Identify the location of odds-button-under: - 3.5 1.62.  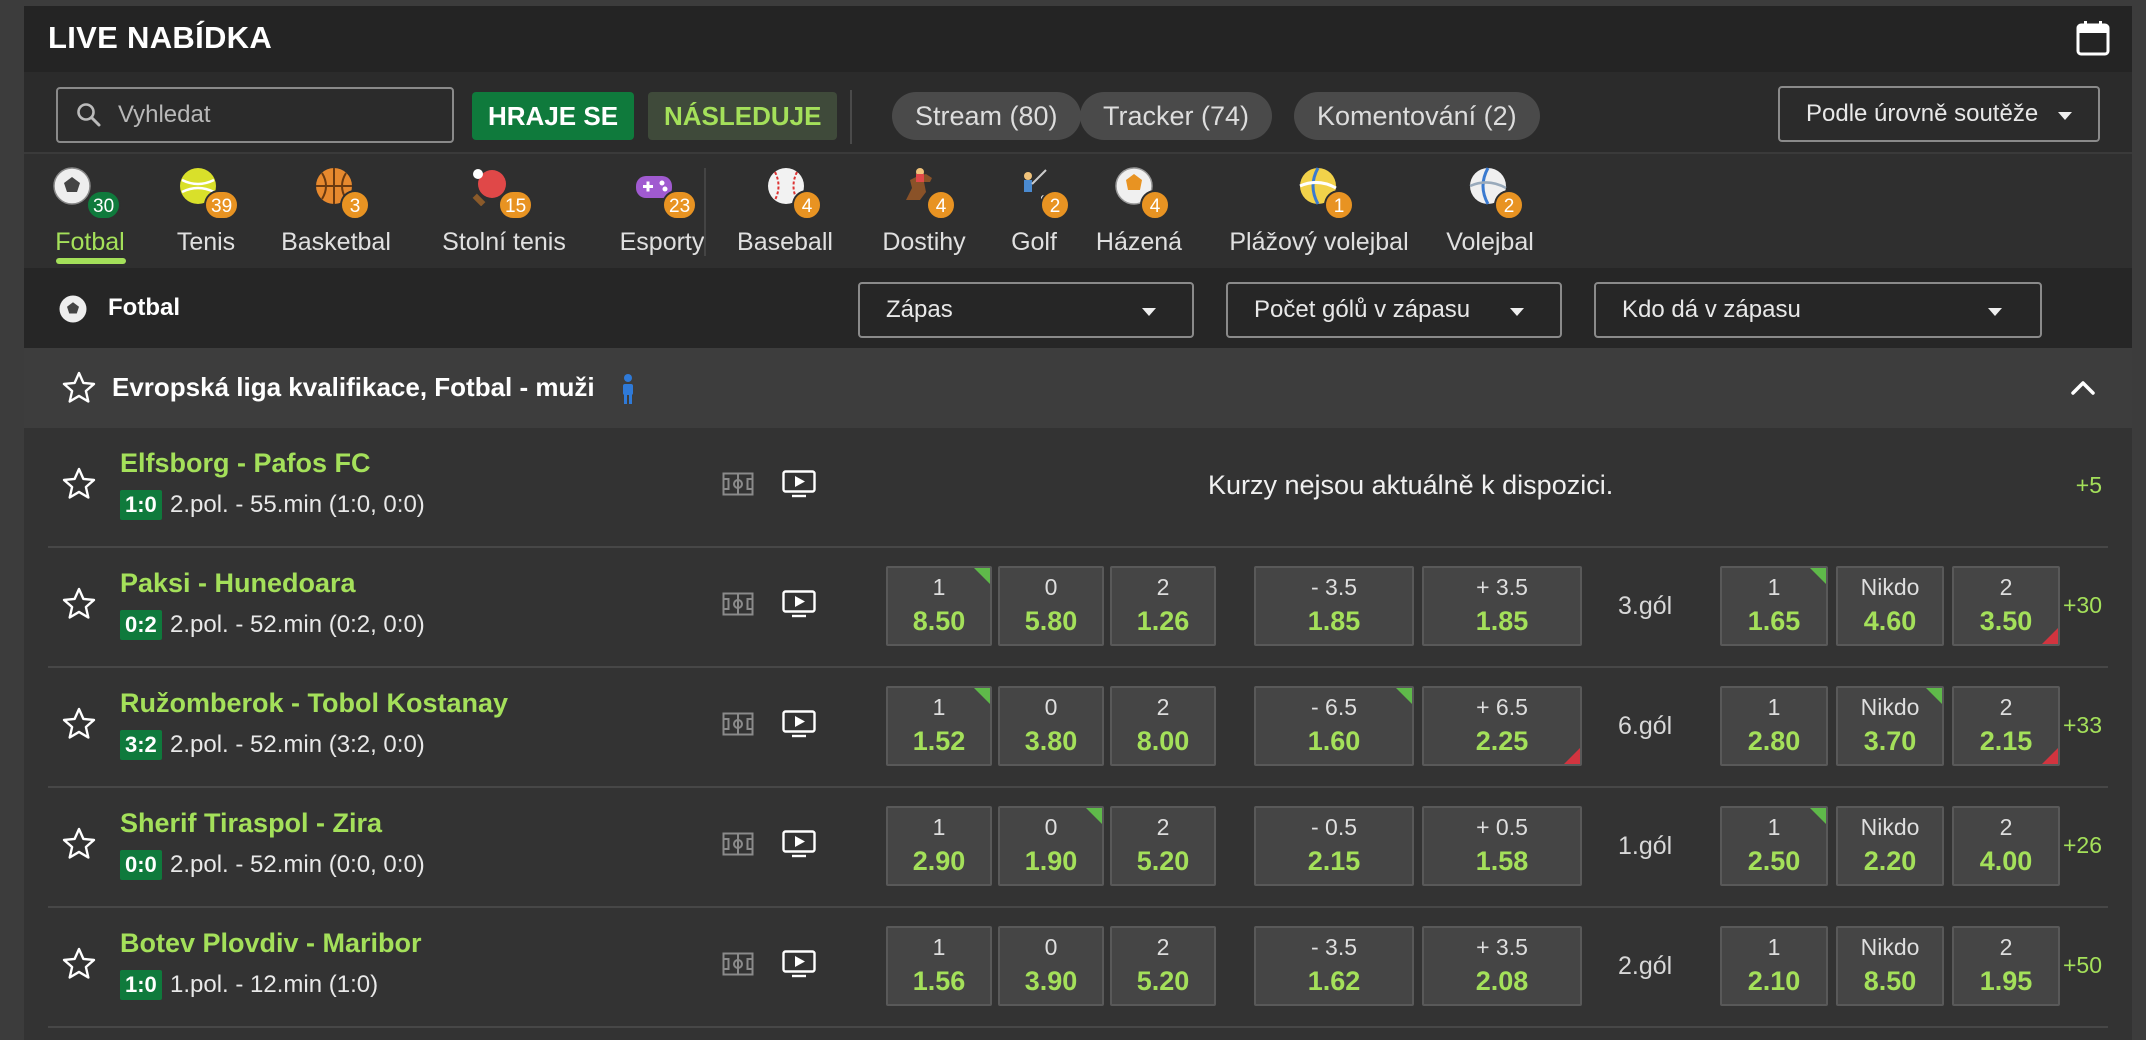
(1334, 966).